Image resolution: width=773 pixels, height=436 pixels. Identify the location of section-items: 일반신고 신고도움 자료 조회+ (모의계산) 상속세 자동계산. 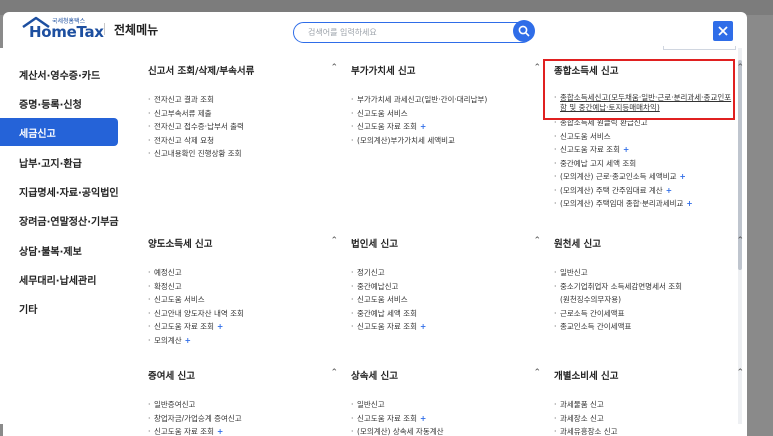
(451, 417).